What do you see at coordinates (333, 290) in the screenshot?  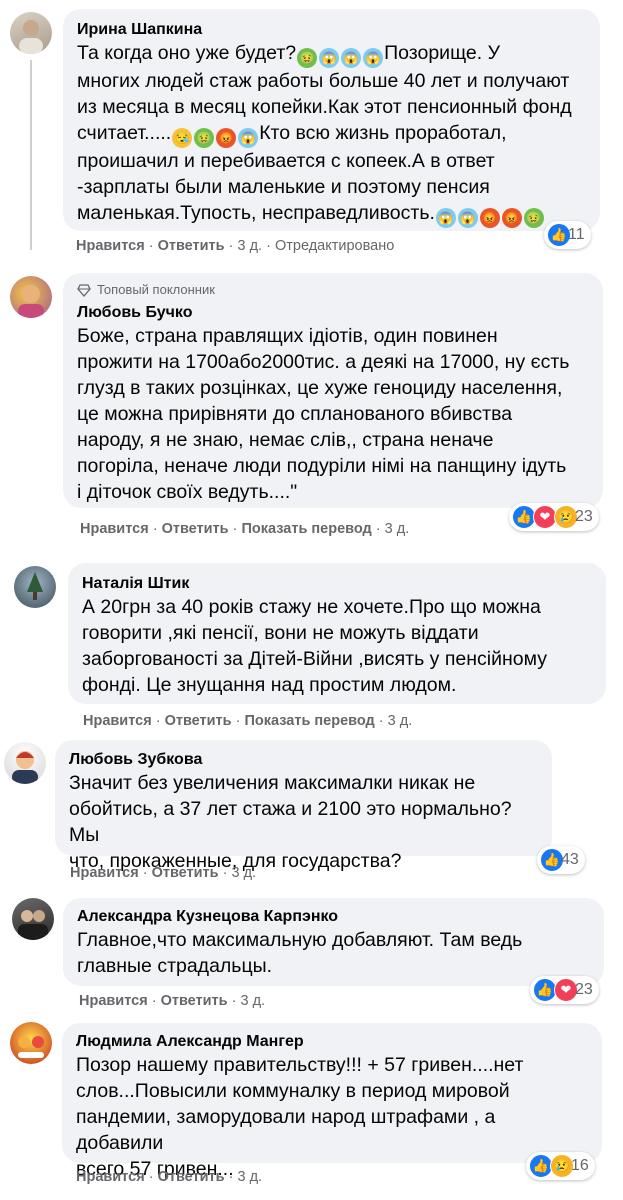 I see `top-fan-badge: Топовый поклонник` at bounding box center [333, 290].